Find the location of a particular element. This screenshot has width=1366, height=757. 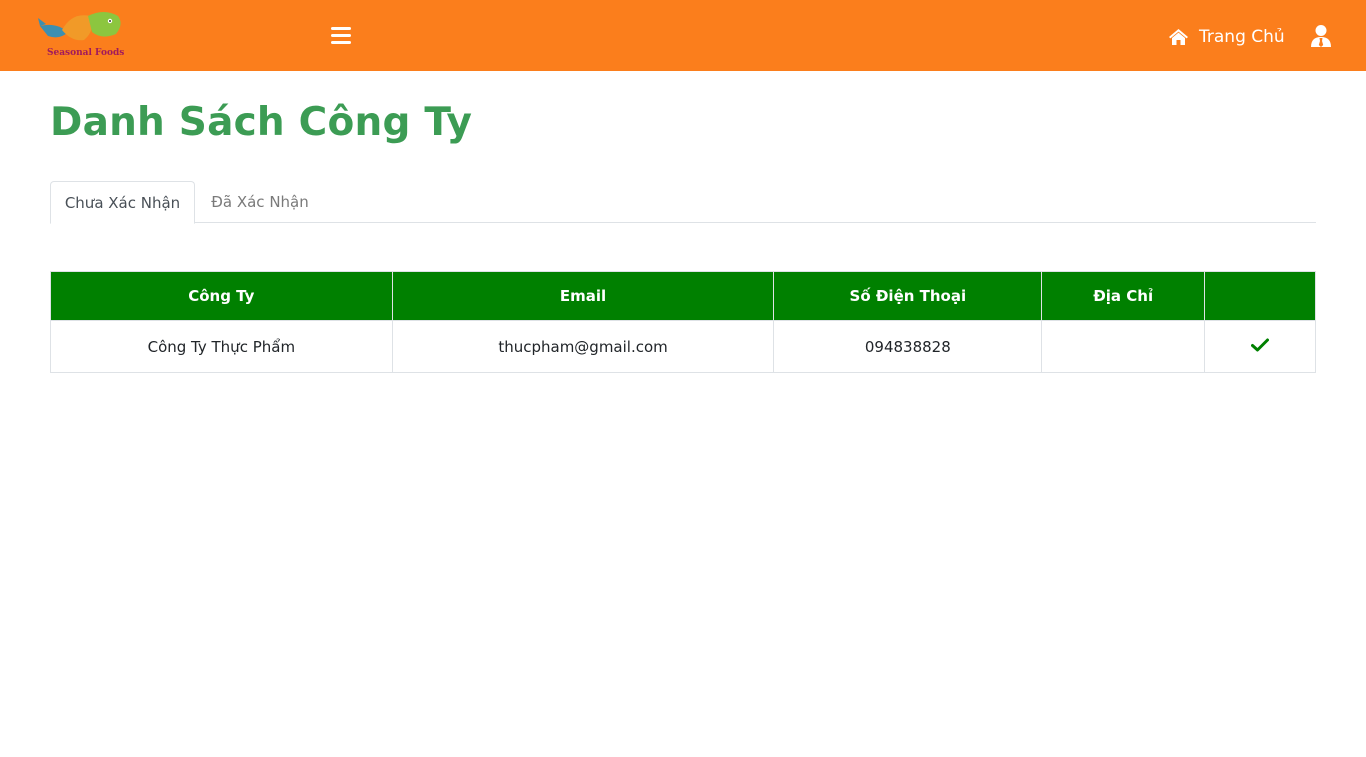

address-cell is located at coordinates (1123, 346).